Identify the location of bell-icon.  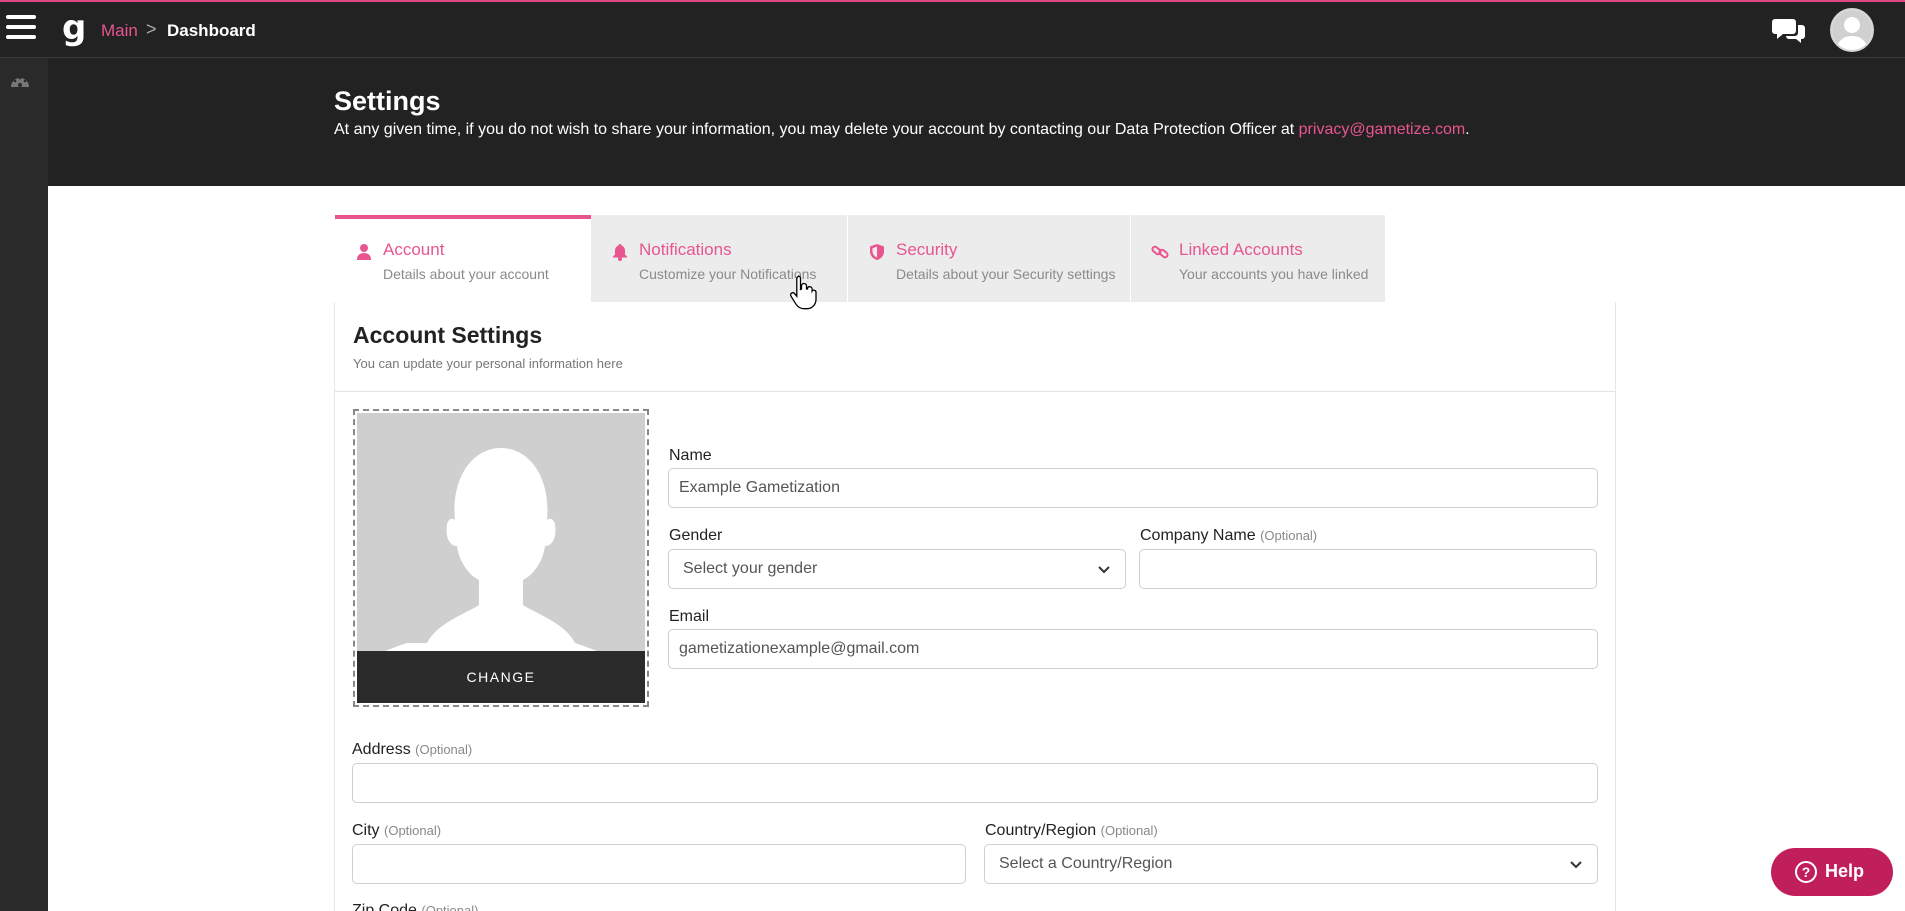
(620, 252).